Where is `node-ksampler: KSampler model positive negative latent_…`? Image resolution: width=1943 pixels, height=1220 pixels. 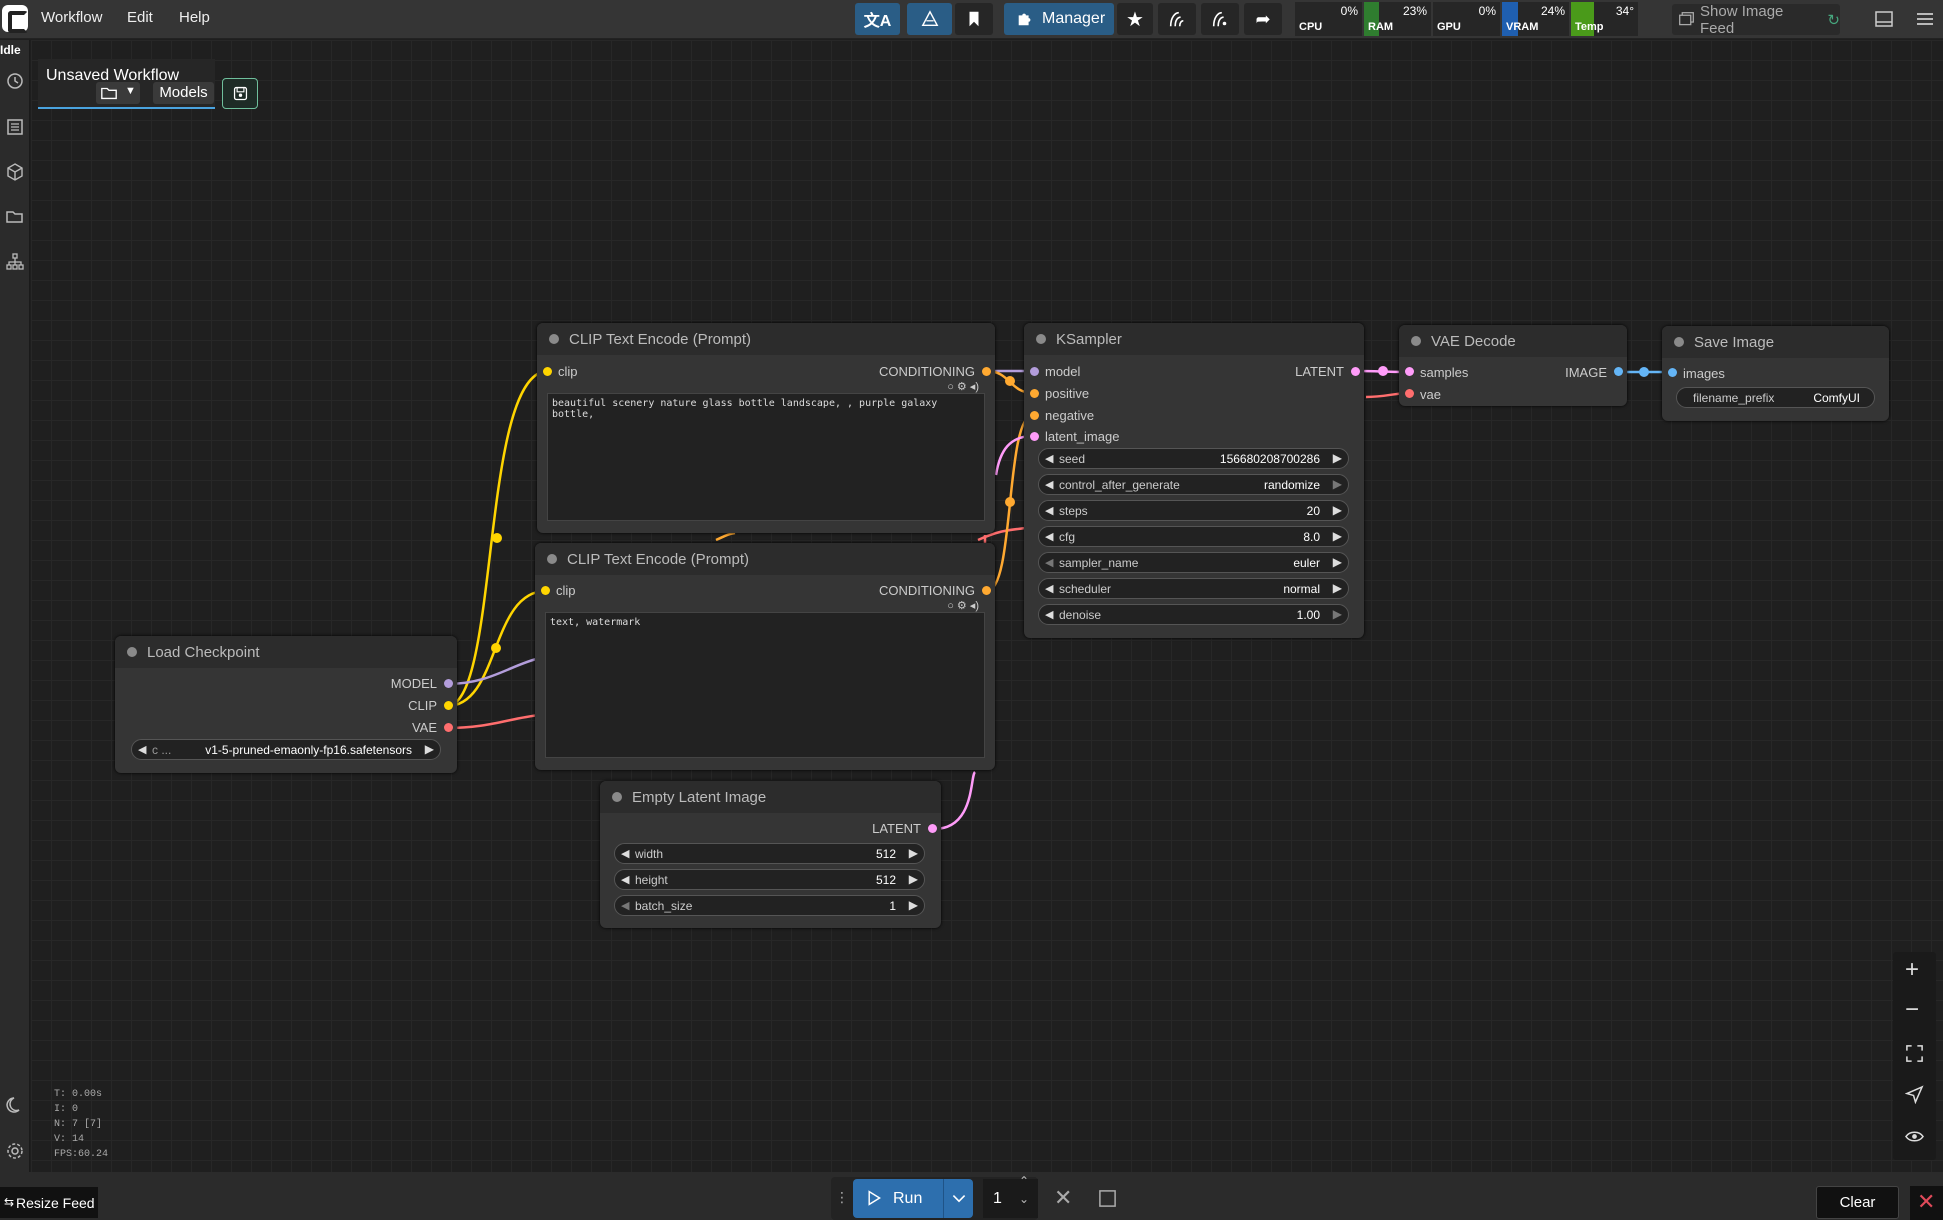
node-ksampler: KSampler model positive negative latent_… is located at coordinates (1194, 480).